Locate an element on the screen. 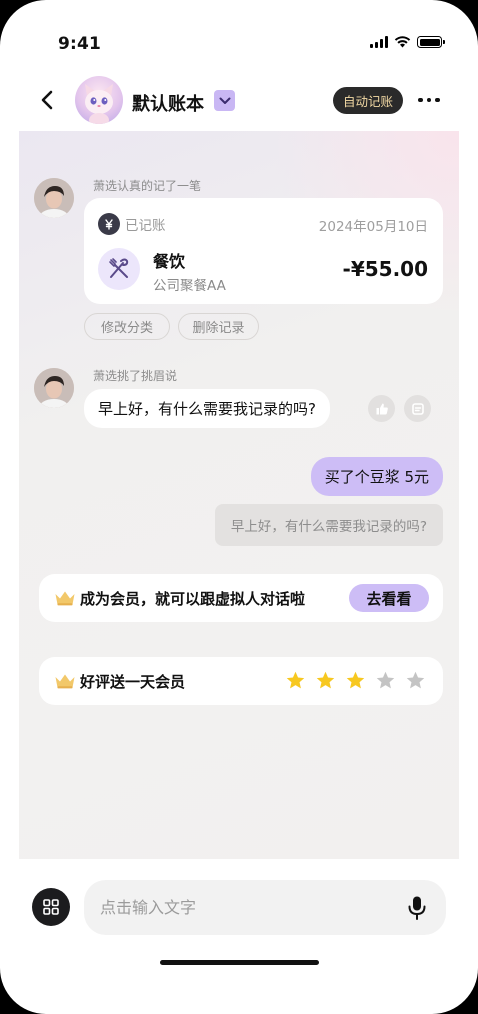  note-button is located at coordinates (417, 408).